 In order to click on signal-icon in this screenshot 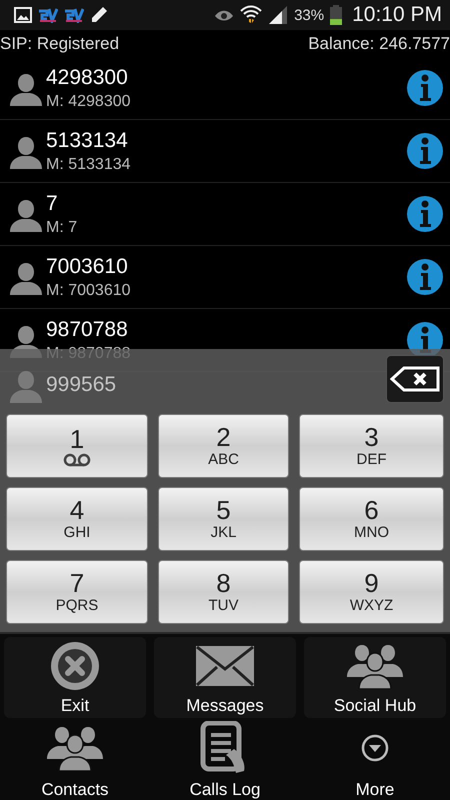, I will do `click(278, 15)`.